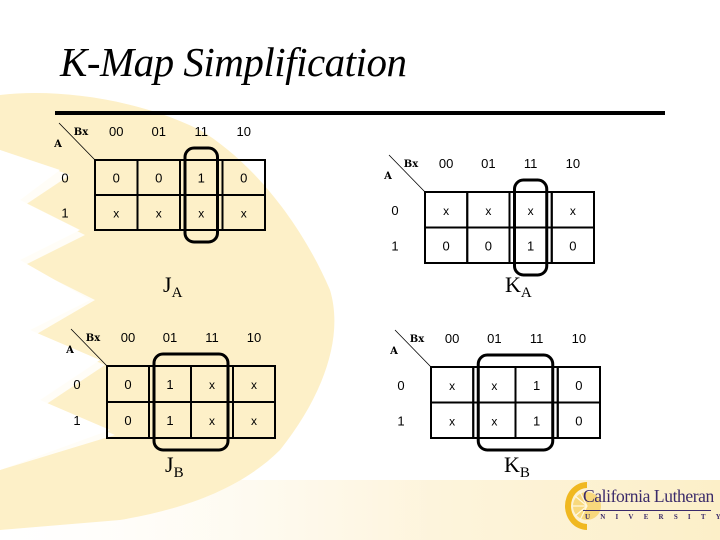 The height and width of the screenshot is (540, 720). What do you see at coordinates (177, 293) in the screenshot?
I see `label-ja-sub: A` at bounding box center [177, 293].